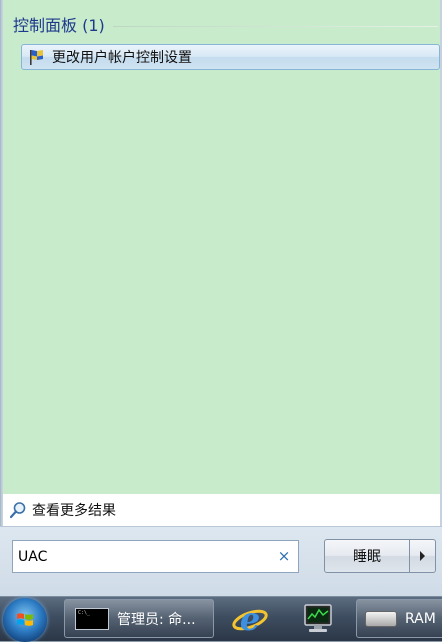 This screenshot has width=442, height=642. Describe the element at coordinates (92, 618) in the screenshot. I see `cmd-icon` at that location.